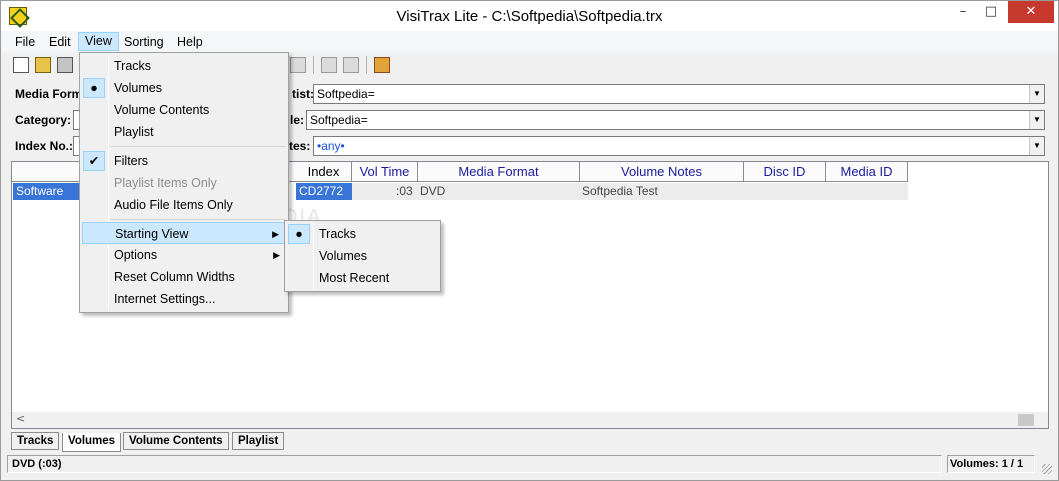 The image size is (1059, 481). What do you see at coordinates (404, 191) in the screenshot?
I see `cell-vol-time: :03` at bounding box center [404, 191].